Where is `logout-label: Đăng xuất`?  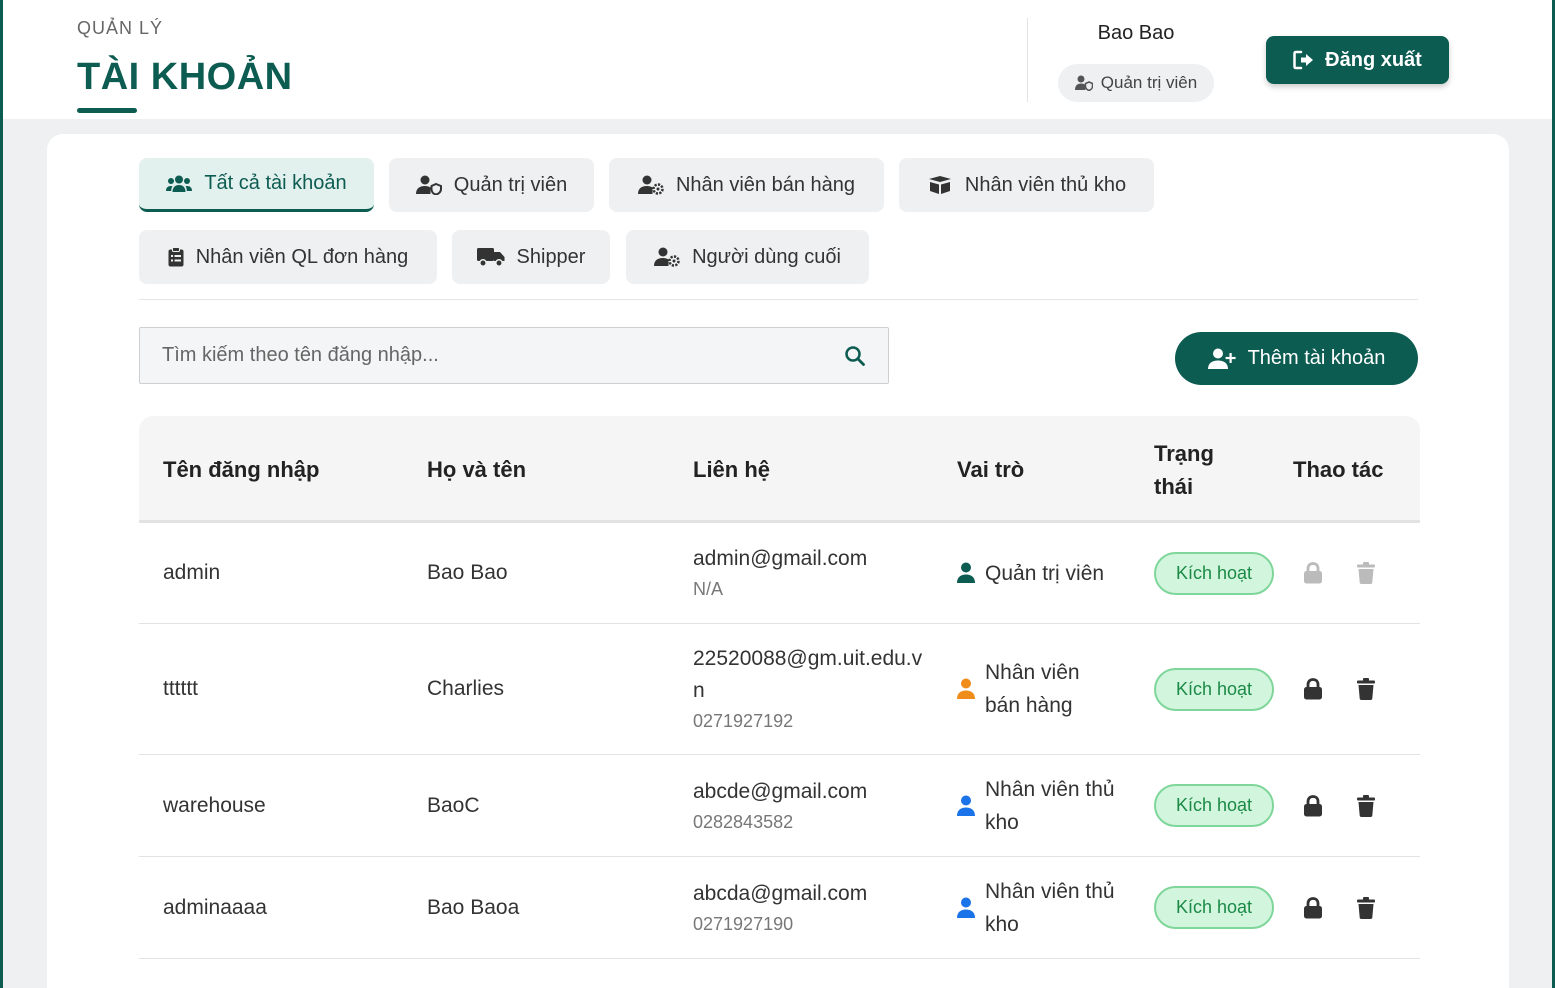
logout-label: Đăng xuất is located at coordinates (1373, 59).